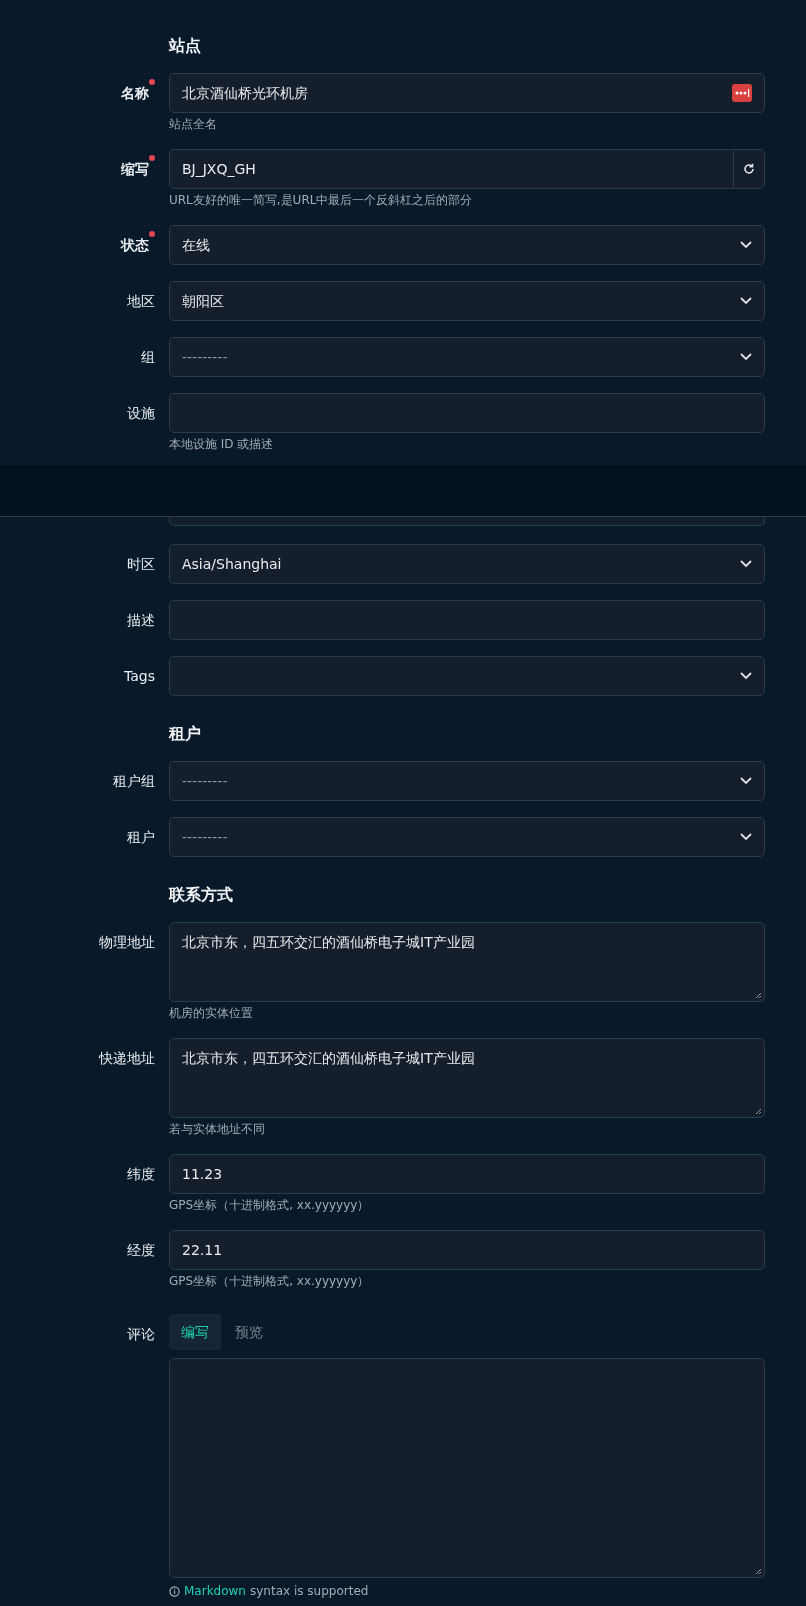  I want to click on field-label: 组, so click(148, 357).